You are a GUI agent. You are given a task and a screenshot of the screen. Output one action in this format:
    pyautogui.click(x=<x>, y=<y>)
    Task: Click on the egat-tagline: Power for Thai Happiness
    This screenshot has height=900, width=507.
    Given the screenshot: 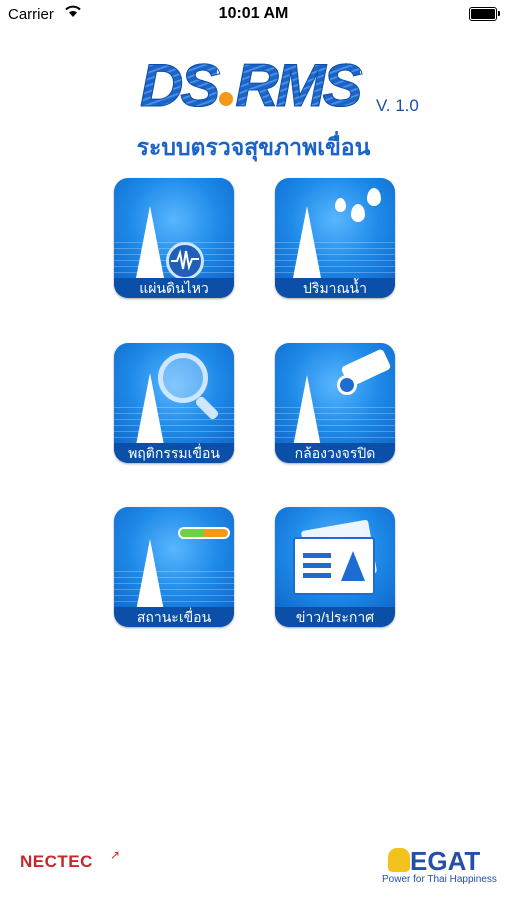 What is the action you would take?
    pyautogui.click(x=439, y=879)
    